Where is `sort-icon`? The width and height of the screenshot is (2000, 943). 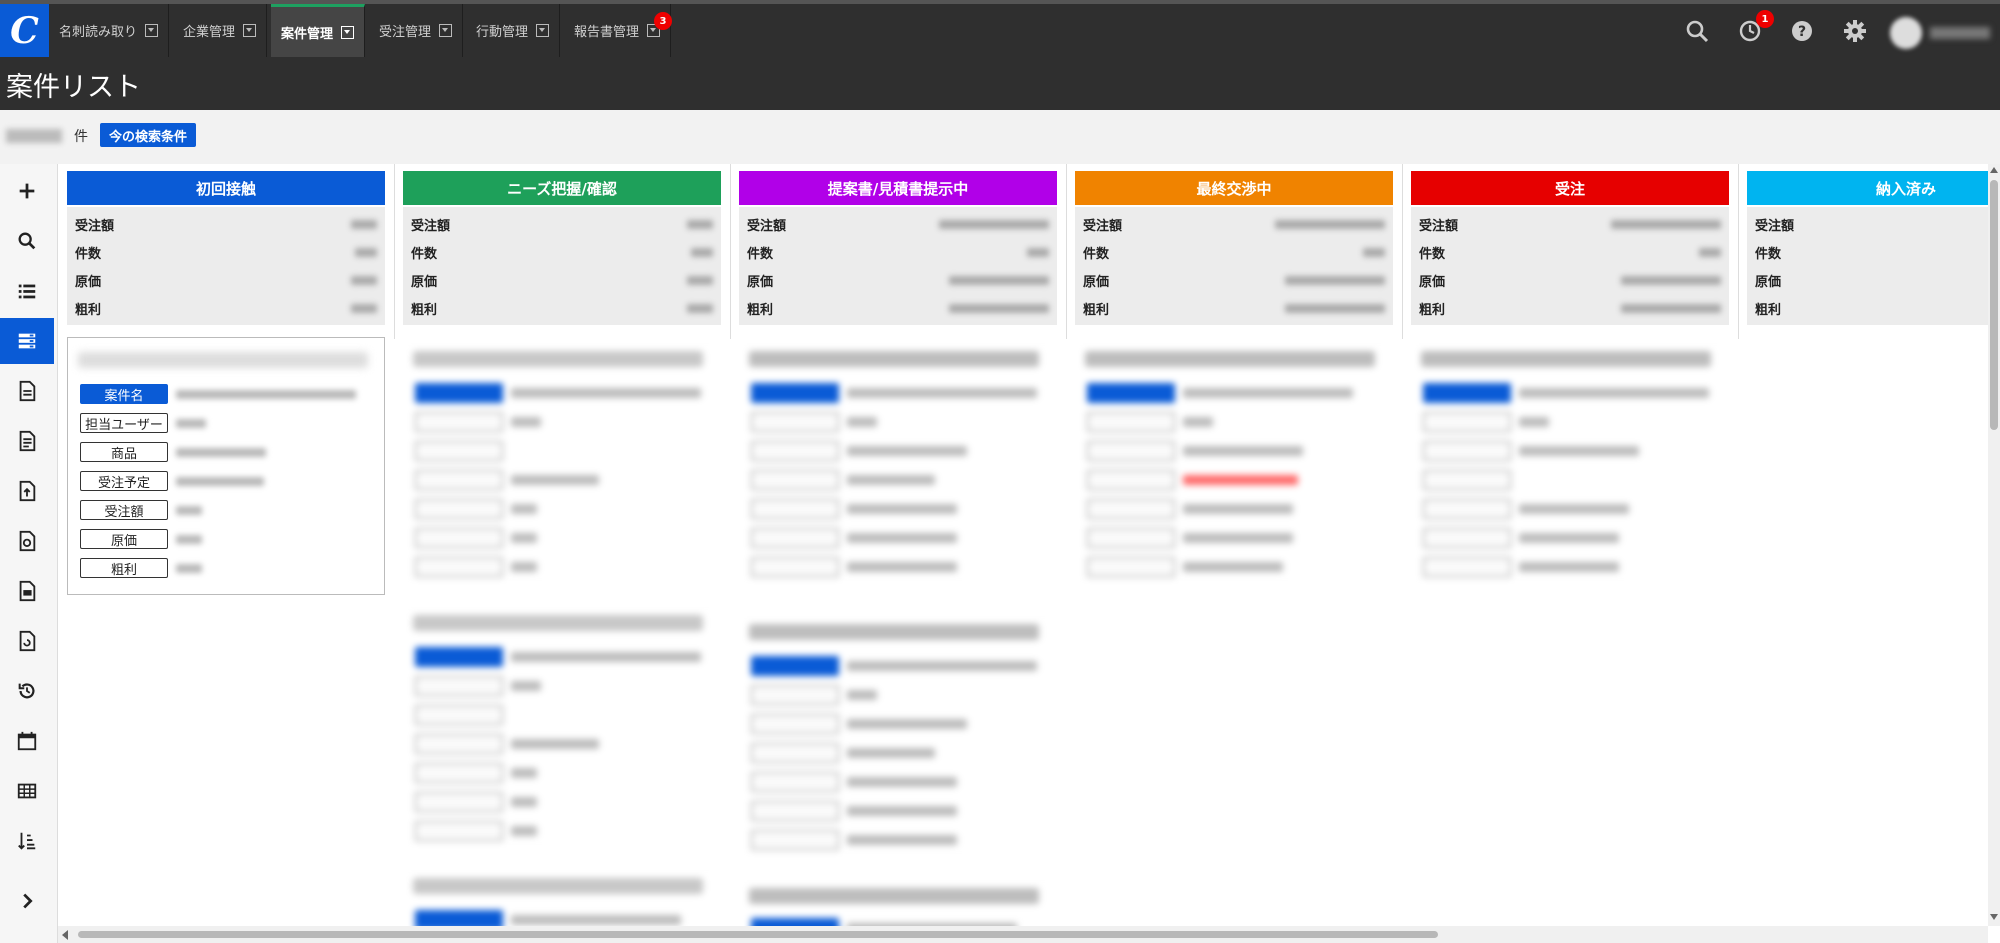 sort-icon is located at coordinates (27, 841).